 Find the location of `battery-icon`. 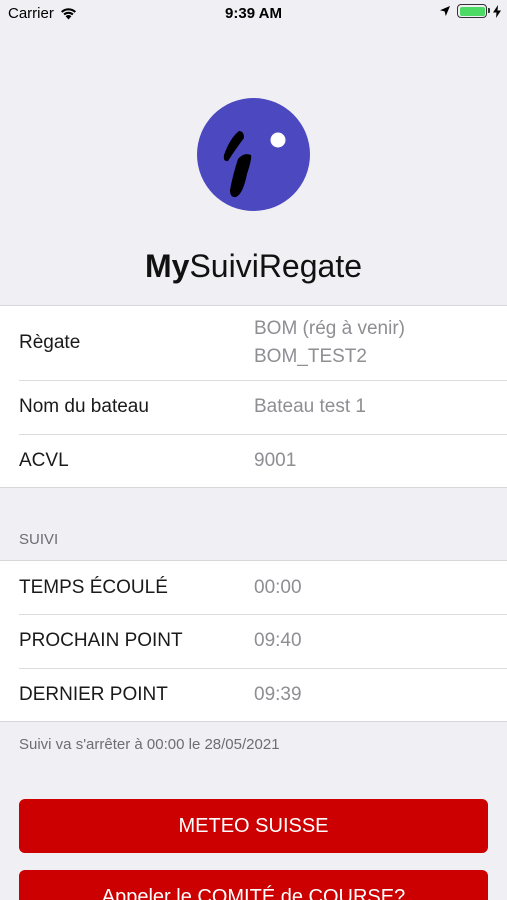

battery-icon is located at coordinates (473, 11).